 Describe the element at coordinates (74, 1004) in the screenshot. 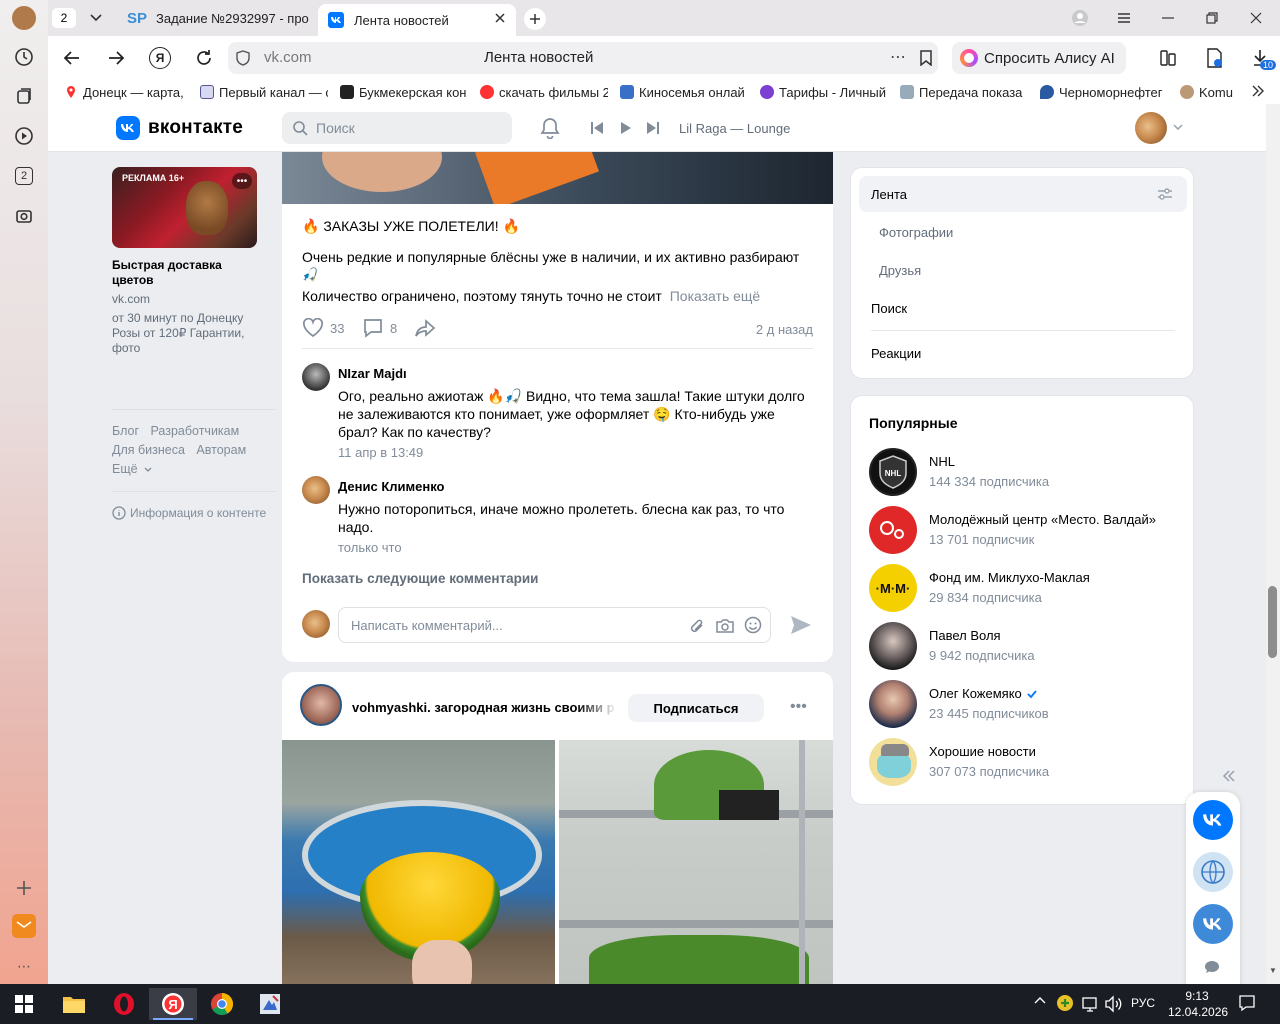

I see `file-explorer-icon` at that location.